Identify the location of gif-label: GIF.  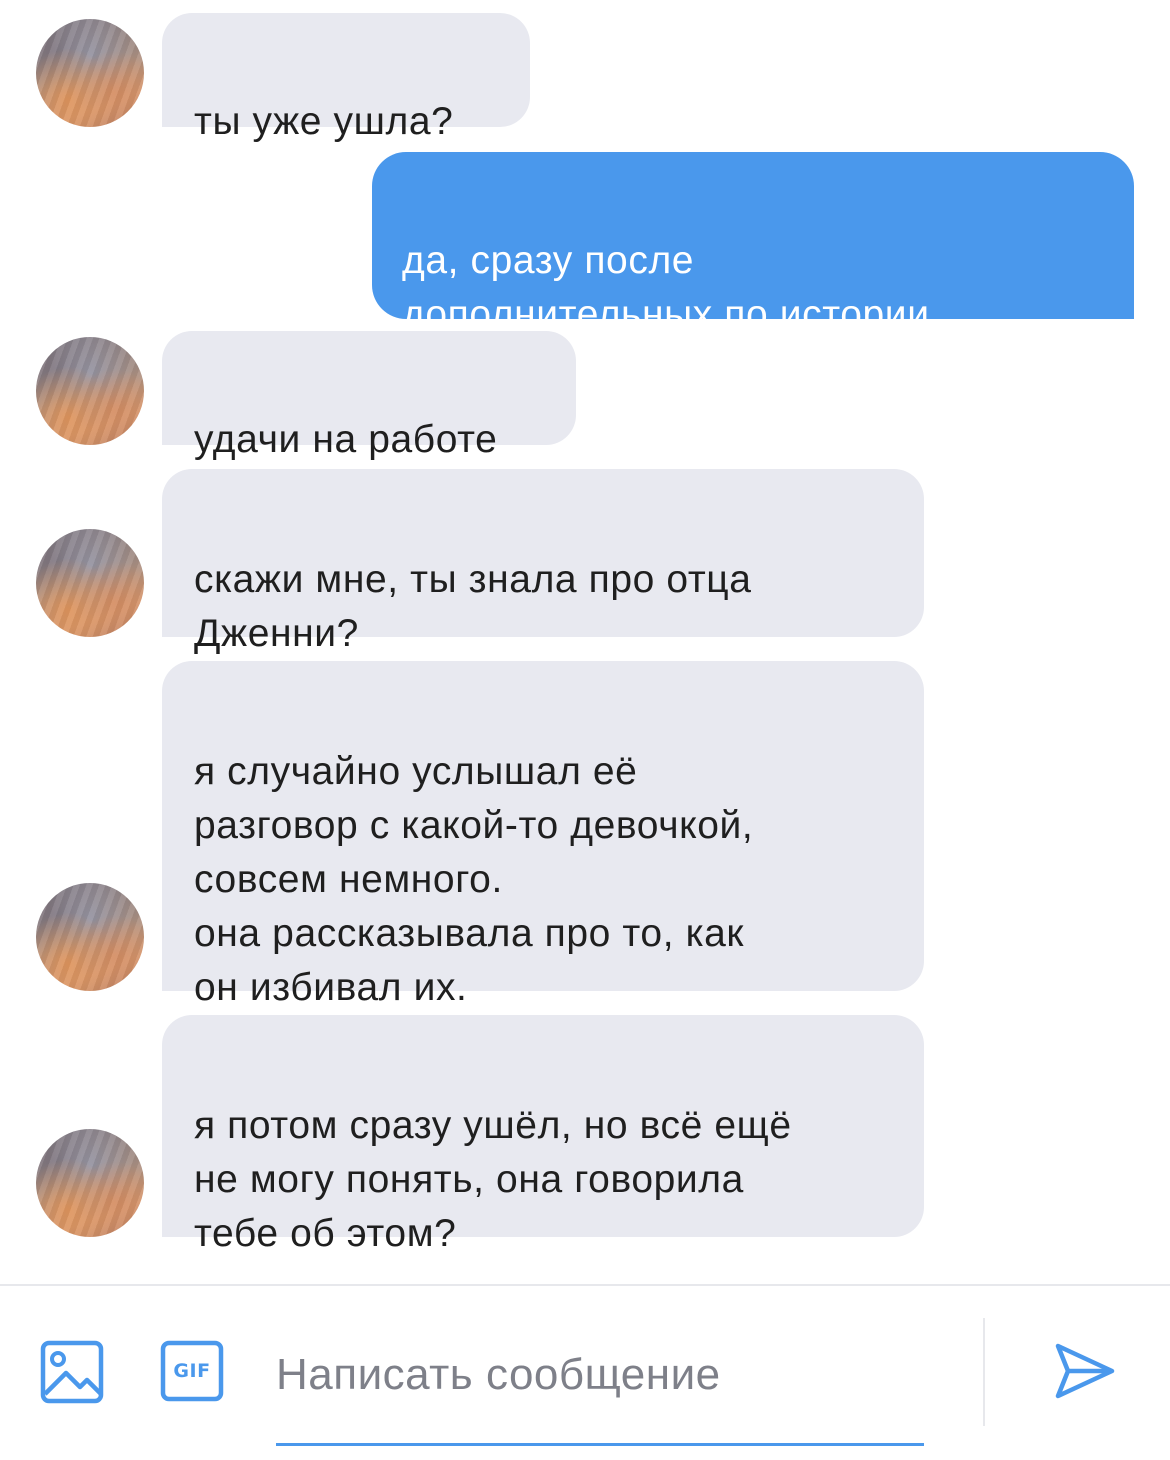
(192, 1371).